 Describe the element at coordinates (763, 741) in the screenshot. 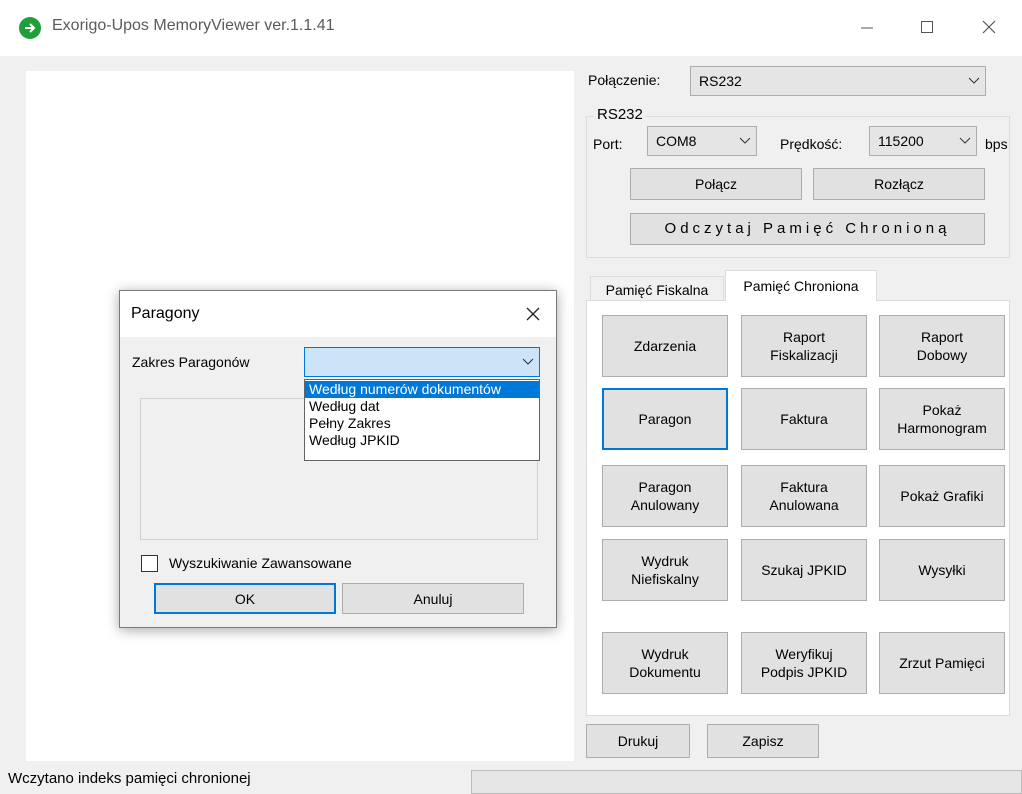

I see `save-button: Zapisz` at that location.